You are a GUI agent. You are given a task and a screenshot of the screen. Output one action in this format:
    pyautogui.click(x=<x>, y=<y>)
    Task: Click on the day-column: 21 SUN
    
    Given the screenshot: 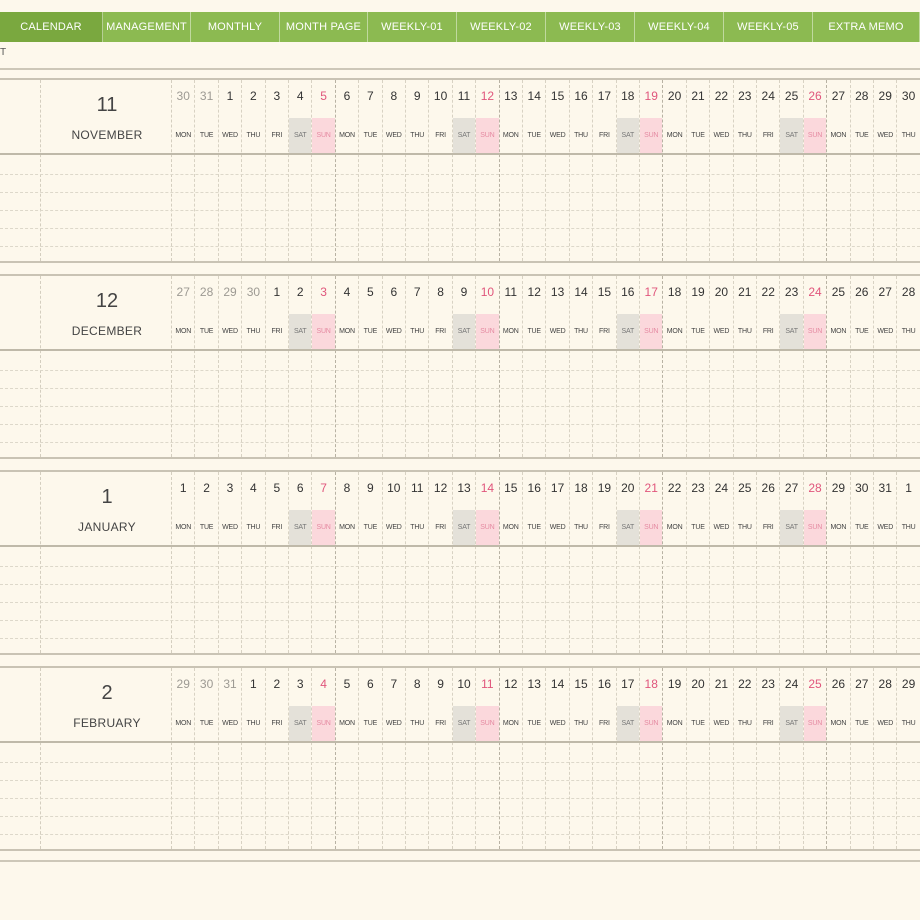 What is the action you would take?
    pyautogui.click(x=652, y=562)
    